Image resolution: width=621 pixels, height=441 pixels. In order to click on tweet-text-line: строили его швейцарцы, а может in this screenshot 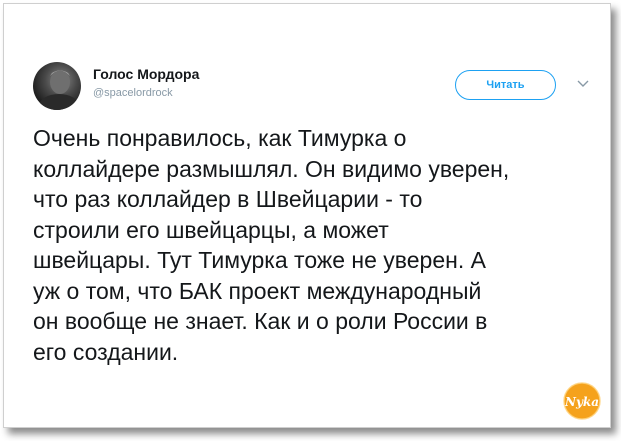, I will do `click(211, 229)`.